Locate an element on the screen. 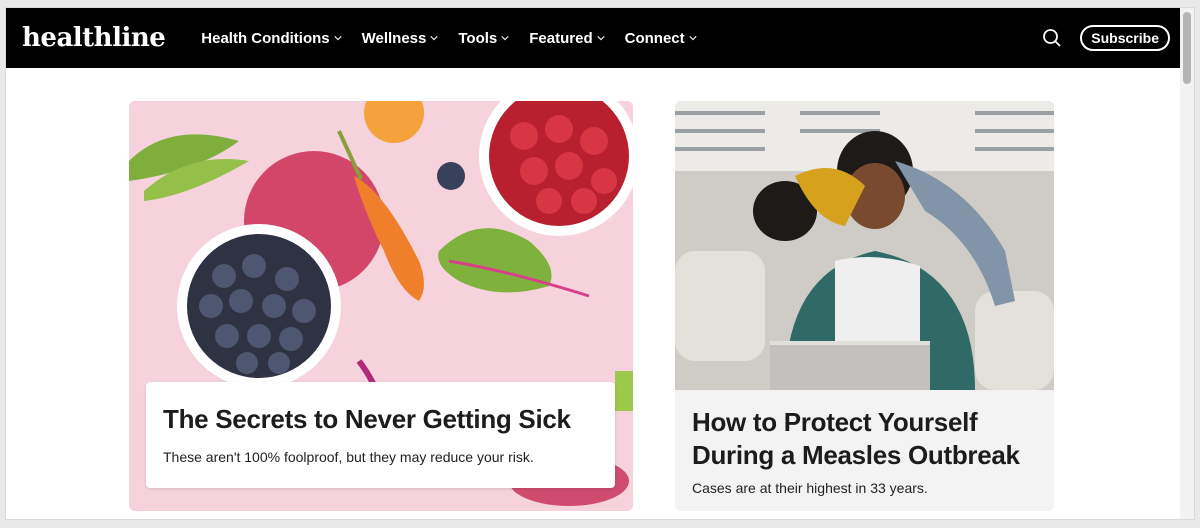  search-button is located at coordinates (1052, 38).